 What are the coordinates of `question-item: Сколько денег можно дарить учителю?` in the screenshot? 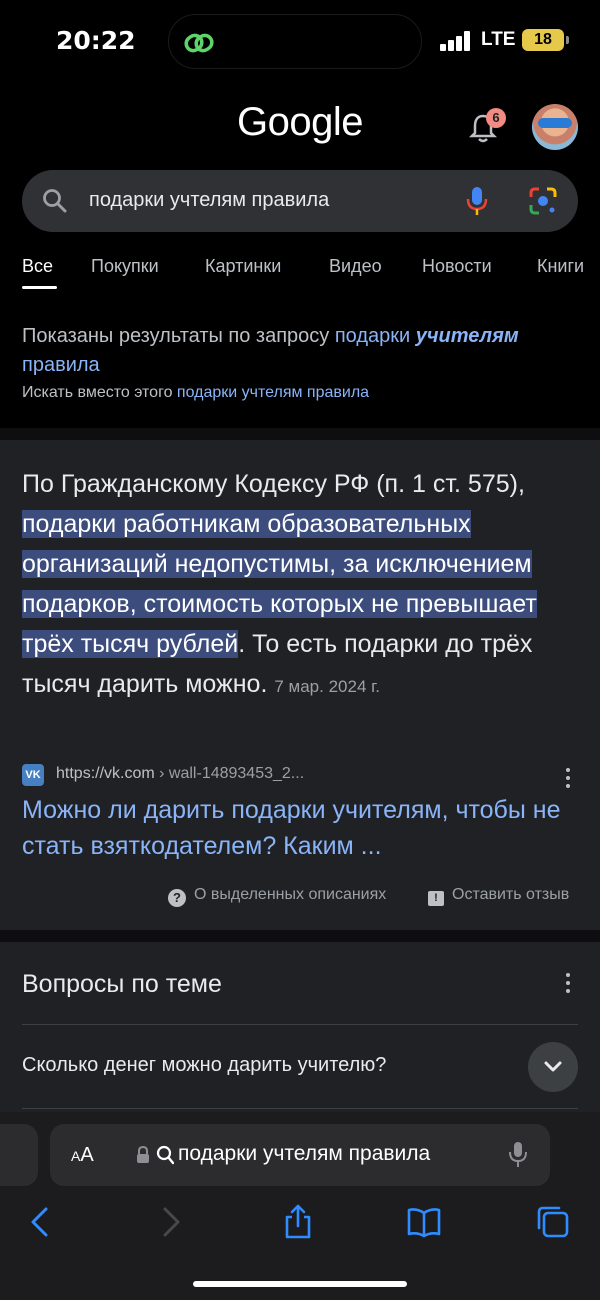 It's located at (204, 1065).